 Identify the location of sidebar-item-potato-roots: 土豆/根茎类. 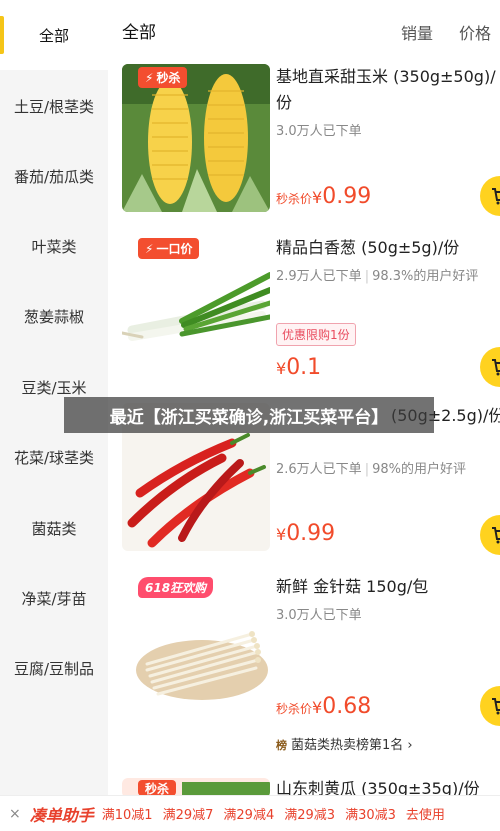
(54, 106).